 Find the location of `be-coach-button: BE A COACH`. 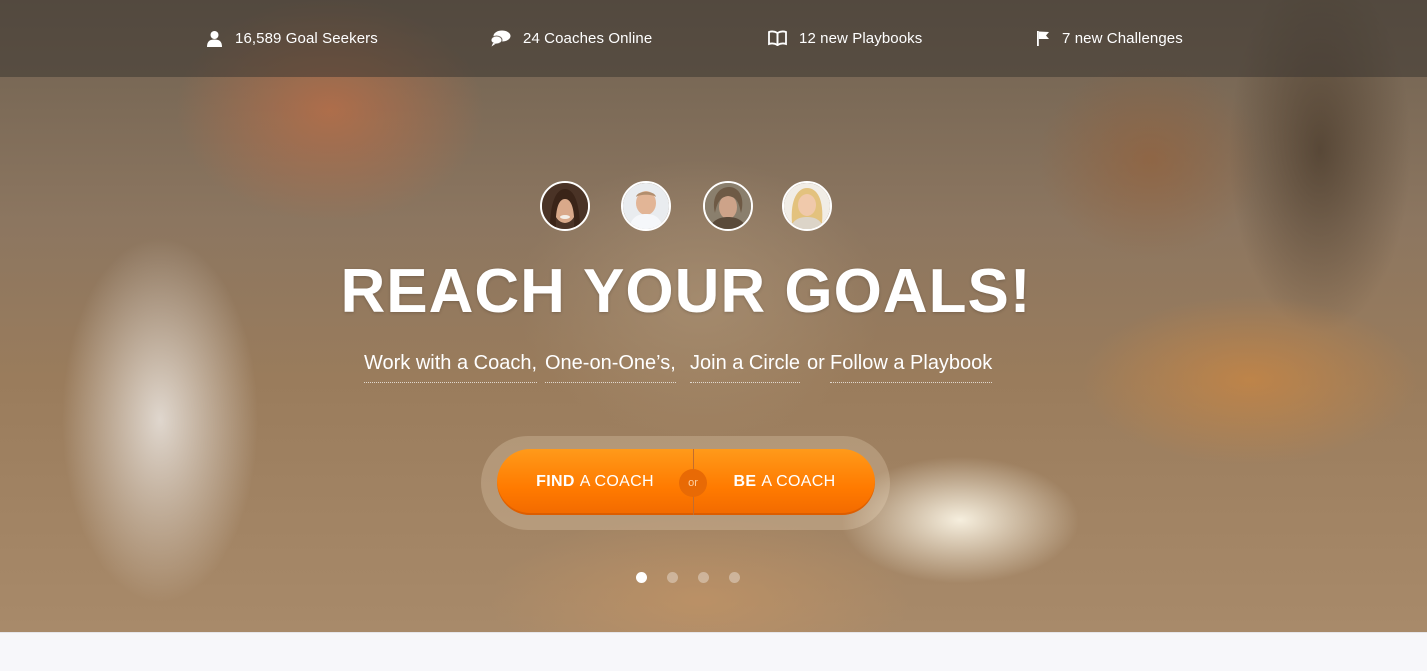

be-coach-button: BE A COACH is located at coordinates (784, 482).